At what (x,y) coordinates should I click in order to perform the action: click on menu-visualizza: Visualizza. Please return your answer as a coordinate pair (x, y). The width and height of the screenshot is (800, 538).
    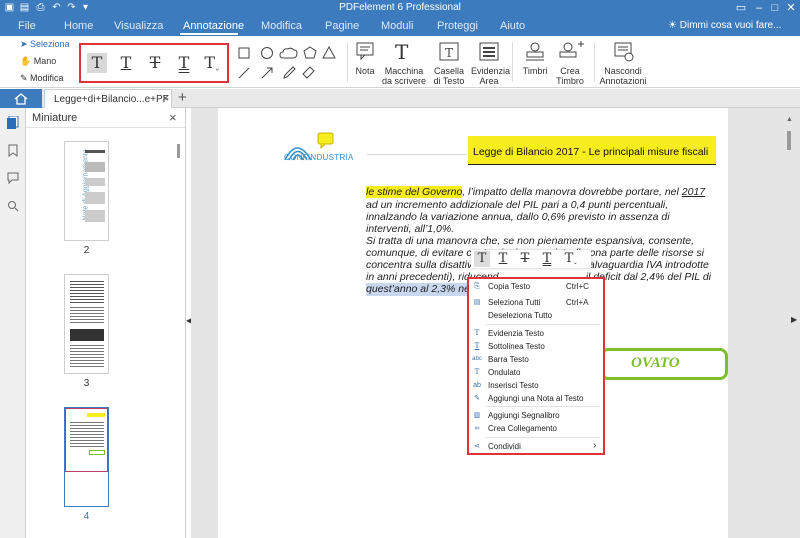
    Looking at the image, I should click on (138, 26).